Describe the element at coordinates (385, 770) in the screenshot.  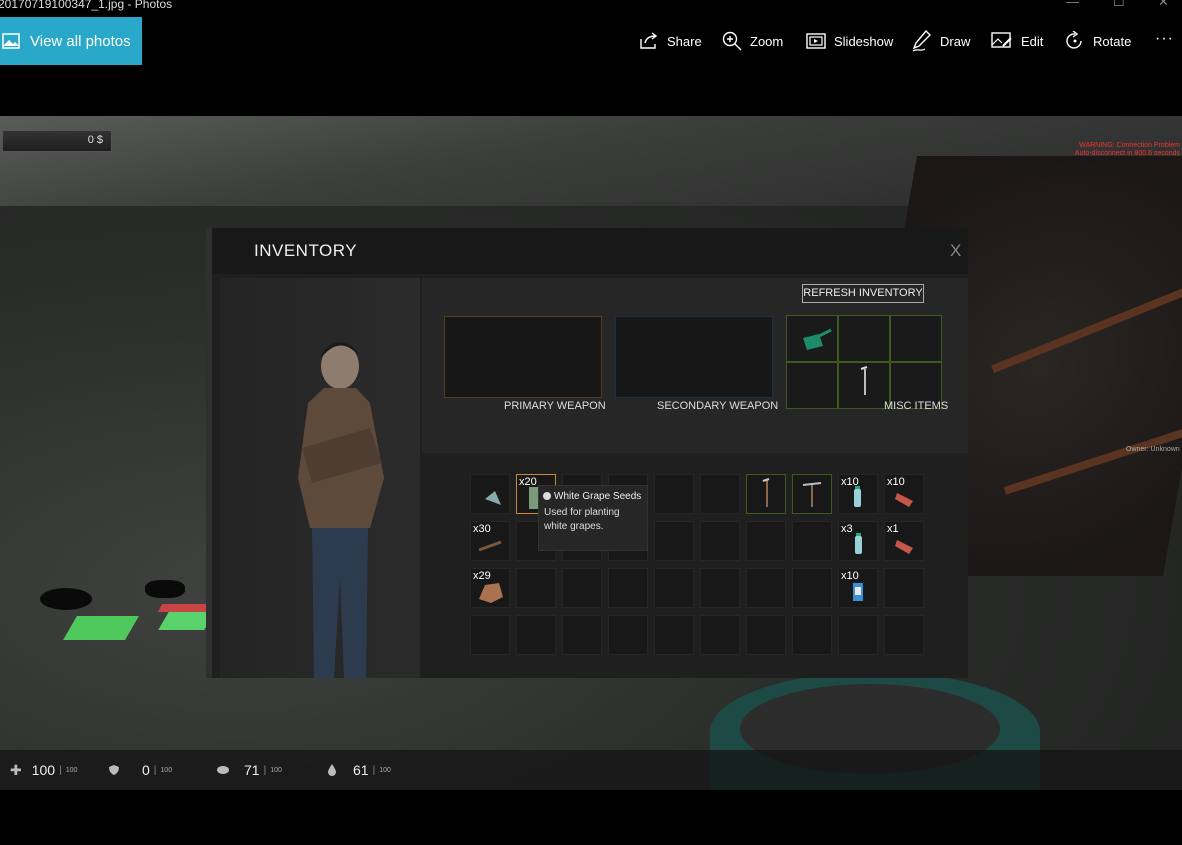
I see `thirst-max: 100` at that location.